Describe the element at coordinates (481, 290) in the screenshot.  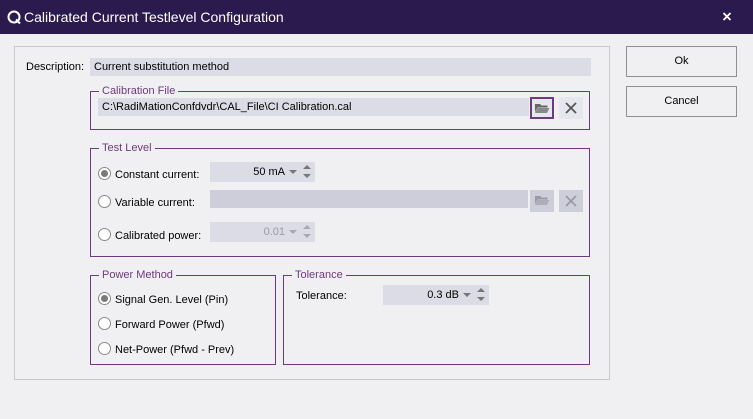
I see `tolerance-up` at that location.